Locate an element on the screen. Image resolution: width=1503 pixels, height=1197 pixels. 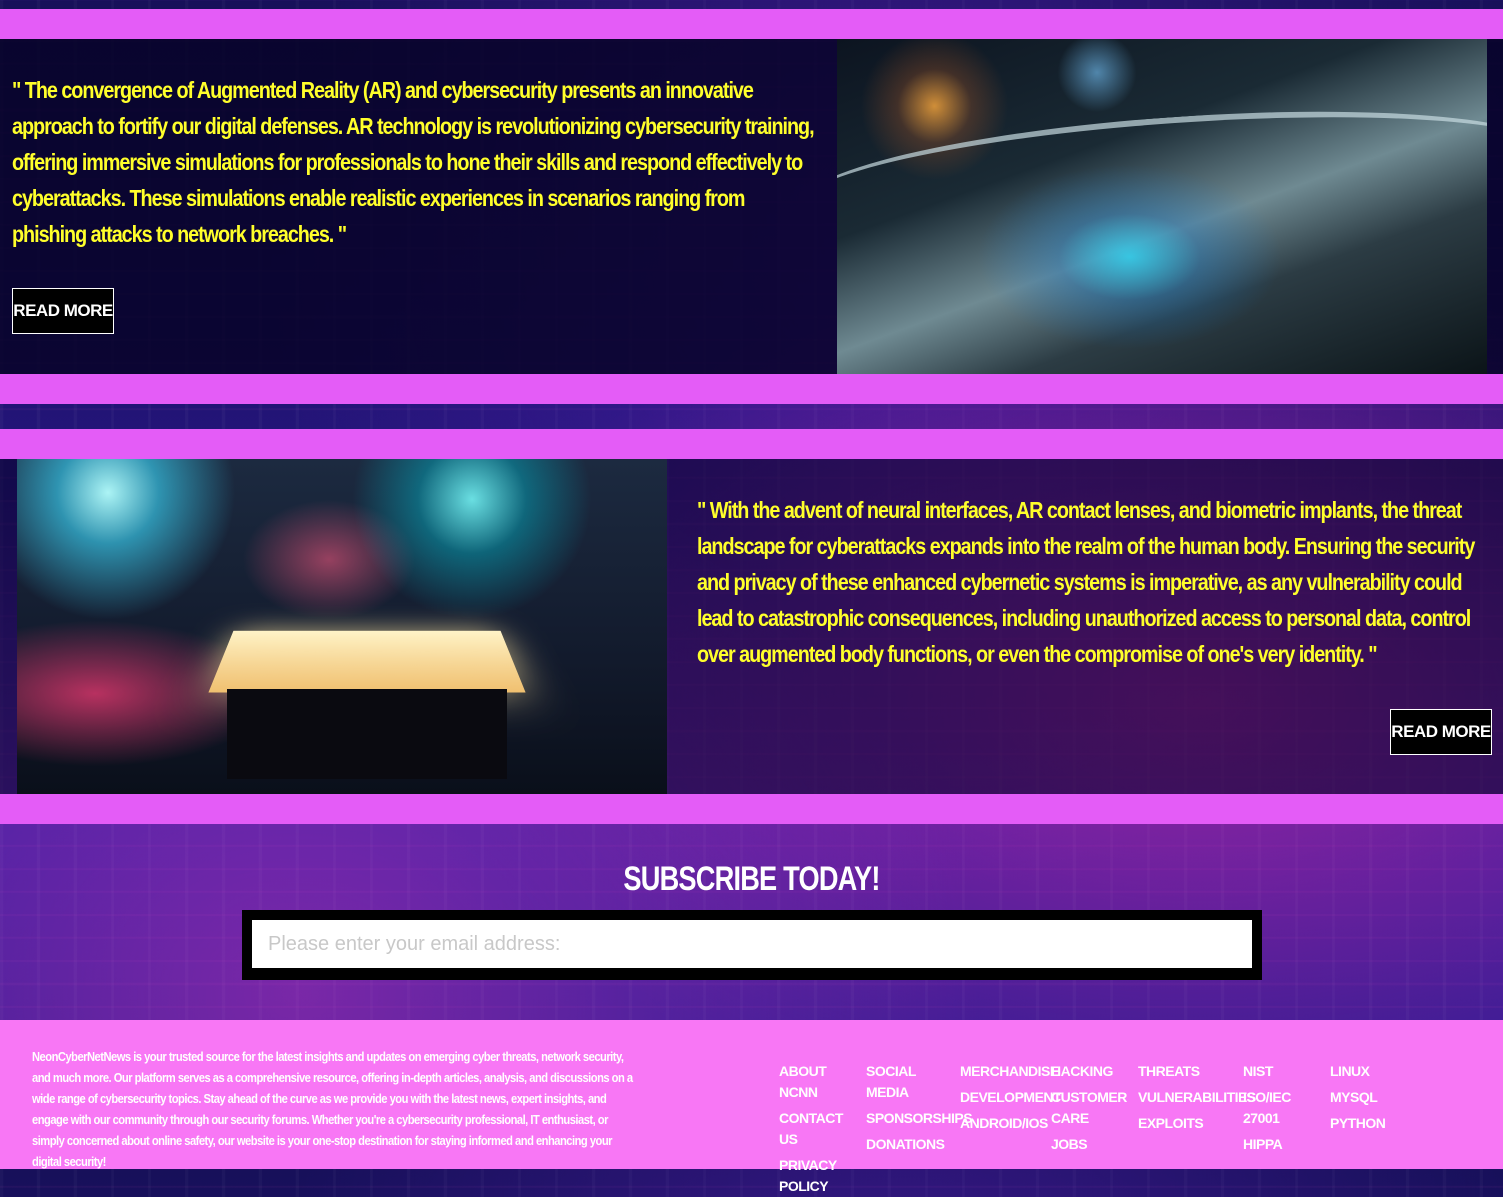
email-field is located at coordinates (752, 944).